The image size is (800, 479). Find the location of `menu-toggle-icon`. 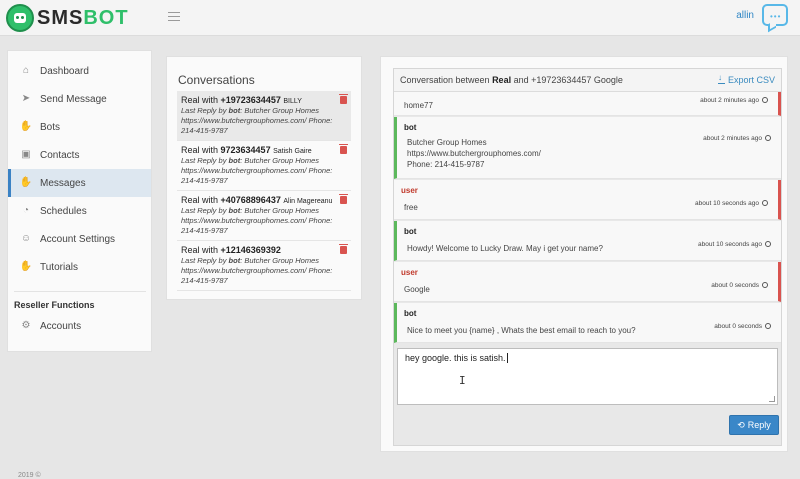

menu-toggle-icon is located at coordinates (174, 17).